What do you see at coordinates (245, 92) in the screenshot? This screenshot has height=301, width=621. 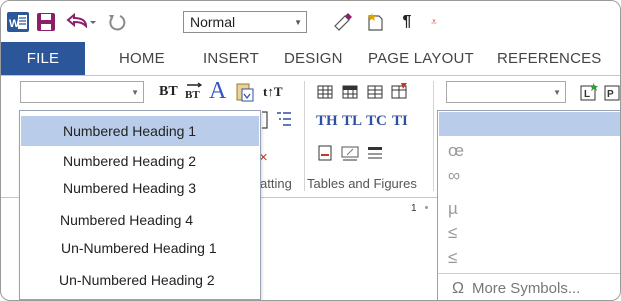 I see `paste-special-icon` at bounding box center [245, 92].